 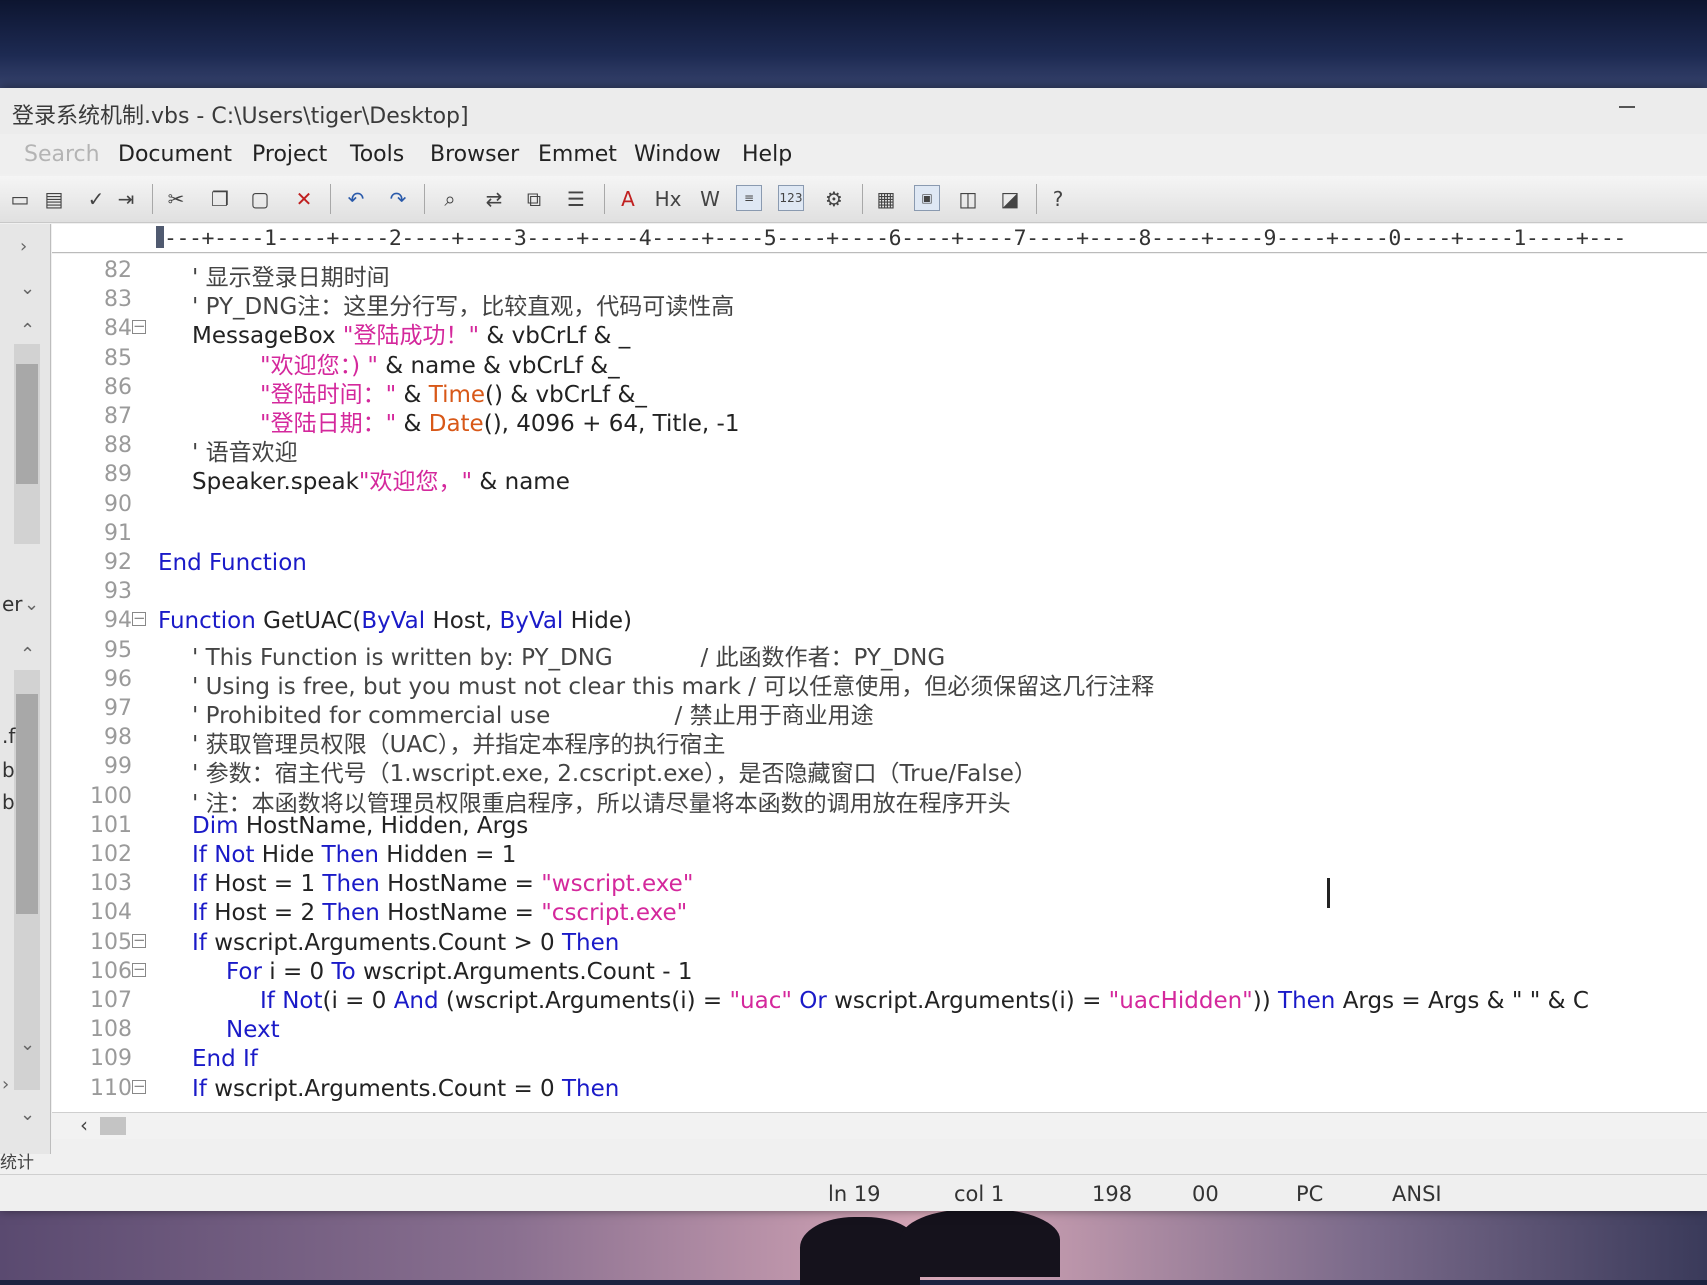 What do you see at coordinates (879, 506) in the screenshot?
I see `code-line: 90` at bounding box center [879, 506].